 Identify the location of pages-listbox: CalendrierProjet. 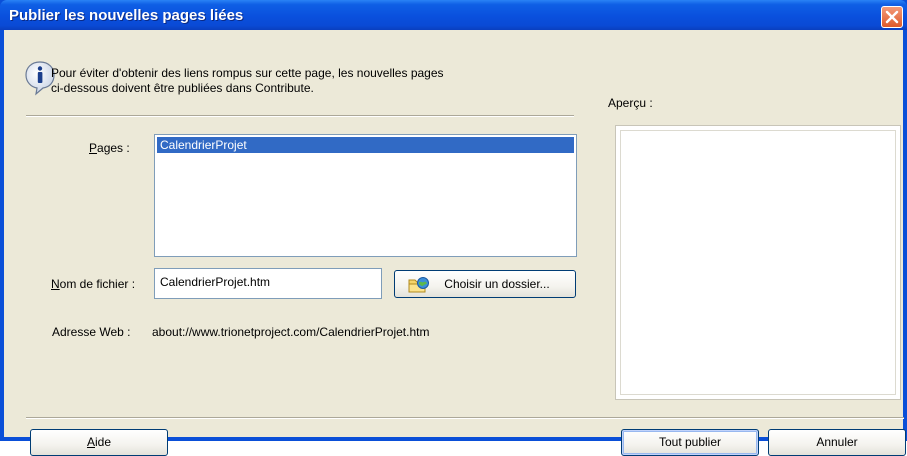
(365, 195).